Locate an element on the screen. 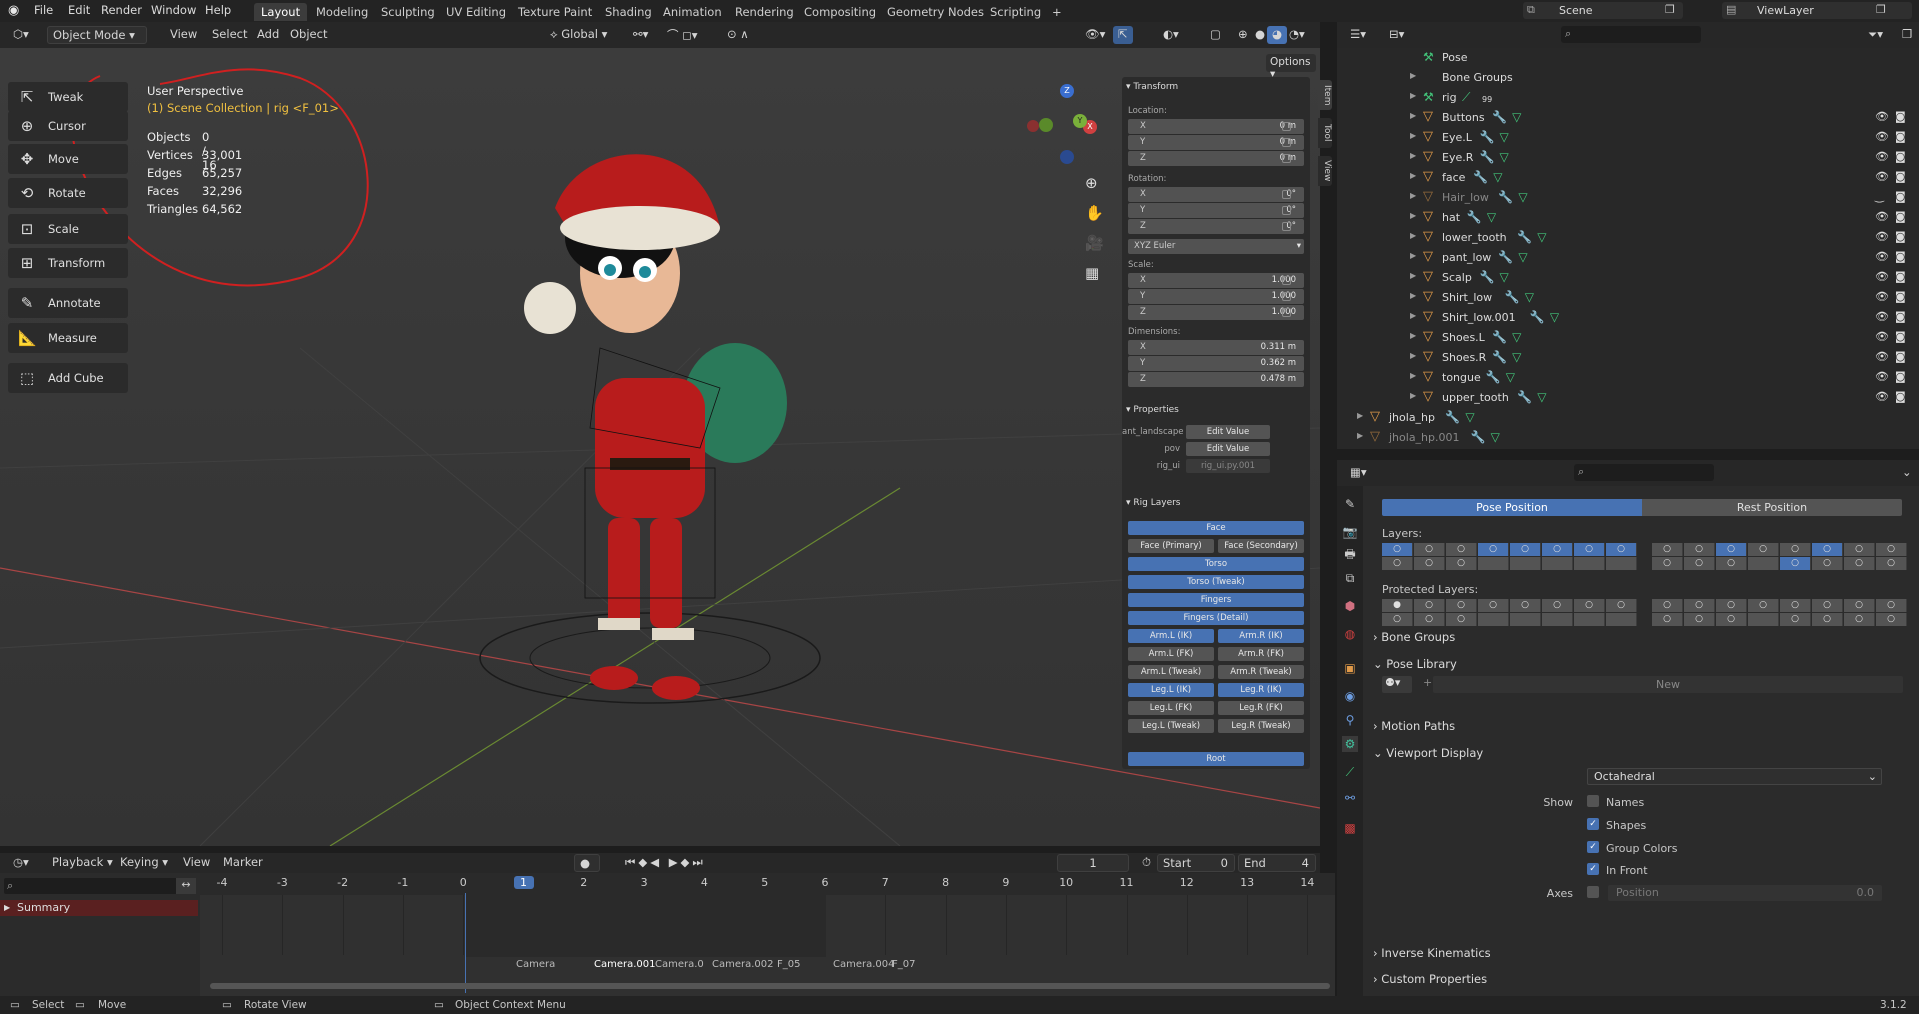  layer-face-primary-button: Face (Primary) is located at coordinates (1171, 546).